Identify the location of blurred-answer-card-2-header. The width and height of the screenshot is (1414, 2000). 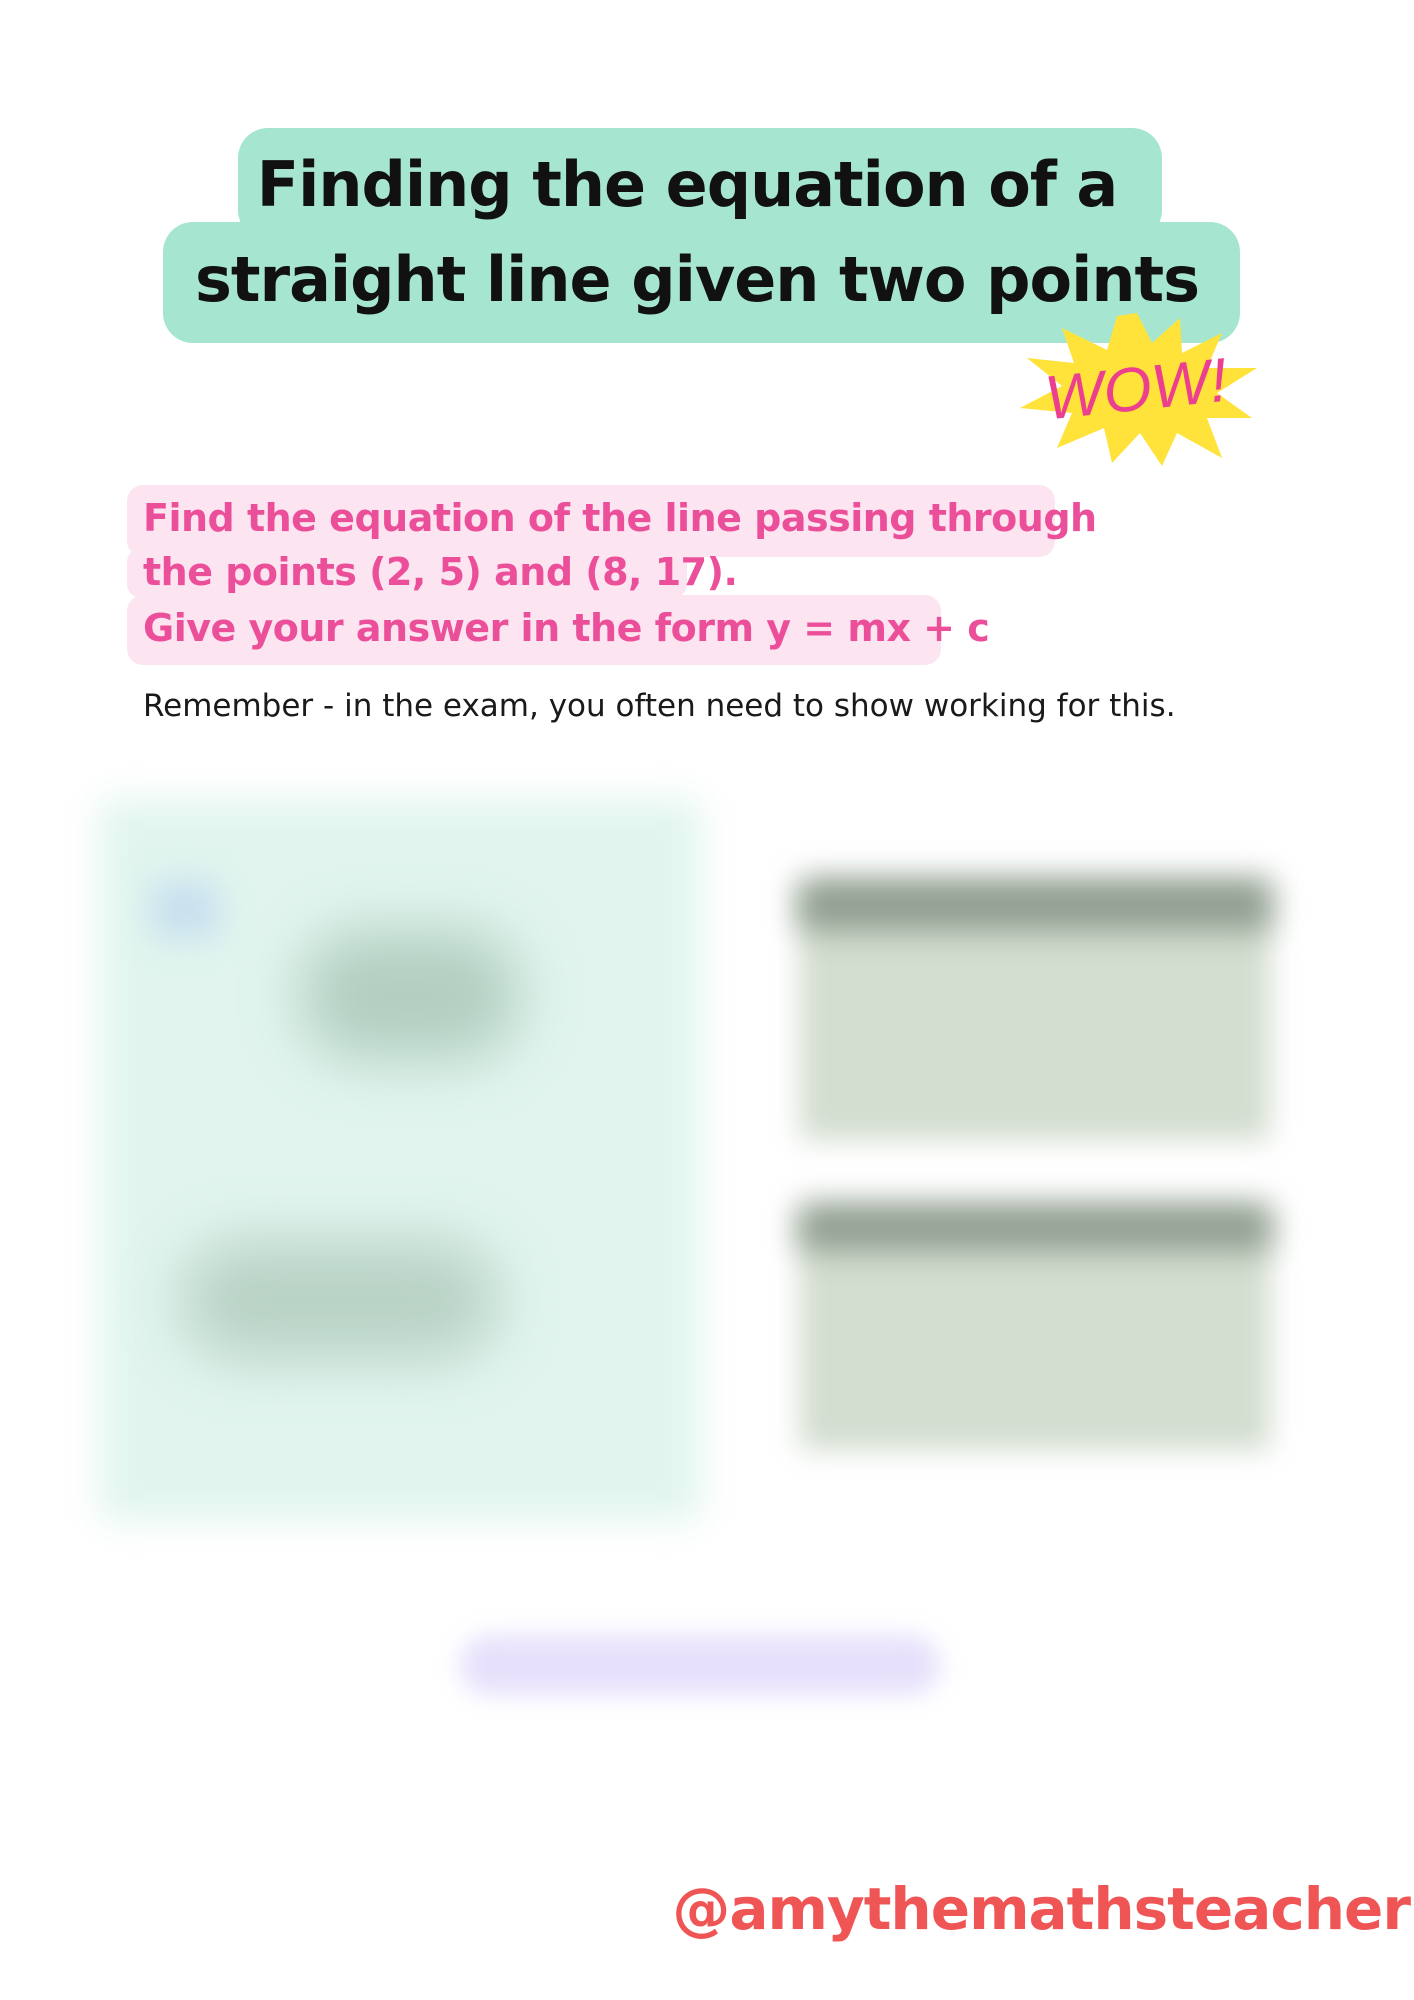
(1035, 1227).